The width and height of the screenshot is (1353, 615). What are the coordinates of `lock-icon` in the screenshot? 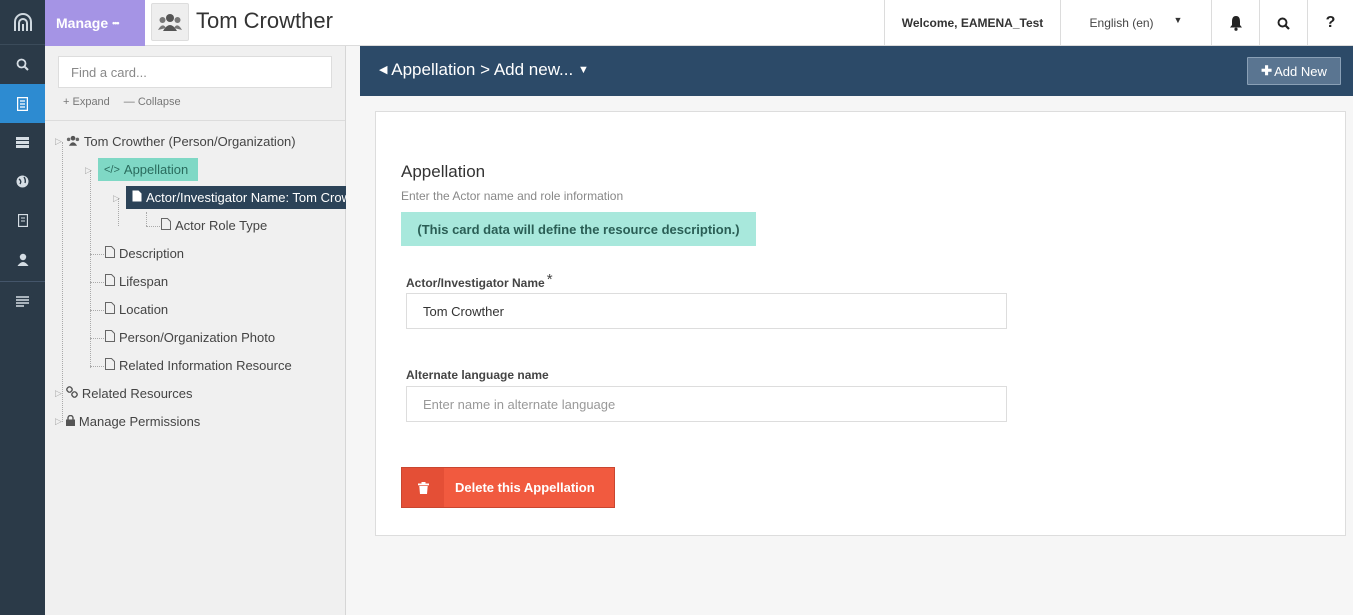 It's located at (70, 421).